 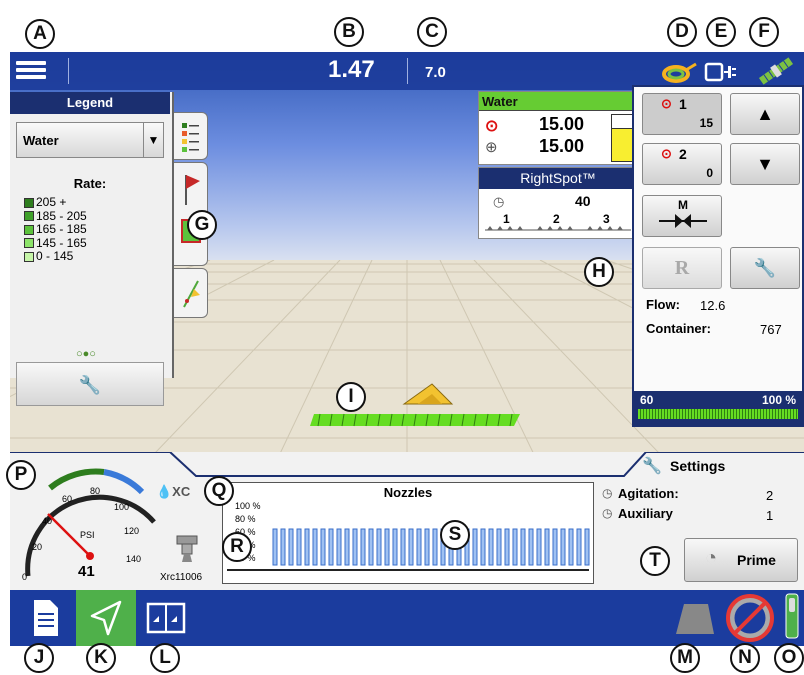 What do you see at coordinates (37, 547) in the screenshot?
I see `gauge-tick: 20` at bounding box center [37, 547].